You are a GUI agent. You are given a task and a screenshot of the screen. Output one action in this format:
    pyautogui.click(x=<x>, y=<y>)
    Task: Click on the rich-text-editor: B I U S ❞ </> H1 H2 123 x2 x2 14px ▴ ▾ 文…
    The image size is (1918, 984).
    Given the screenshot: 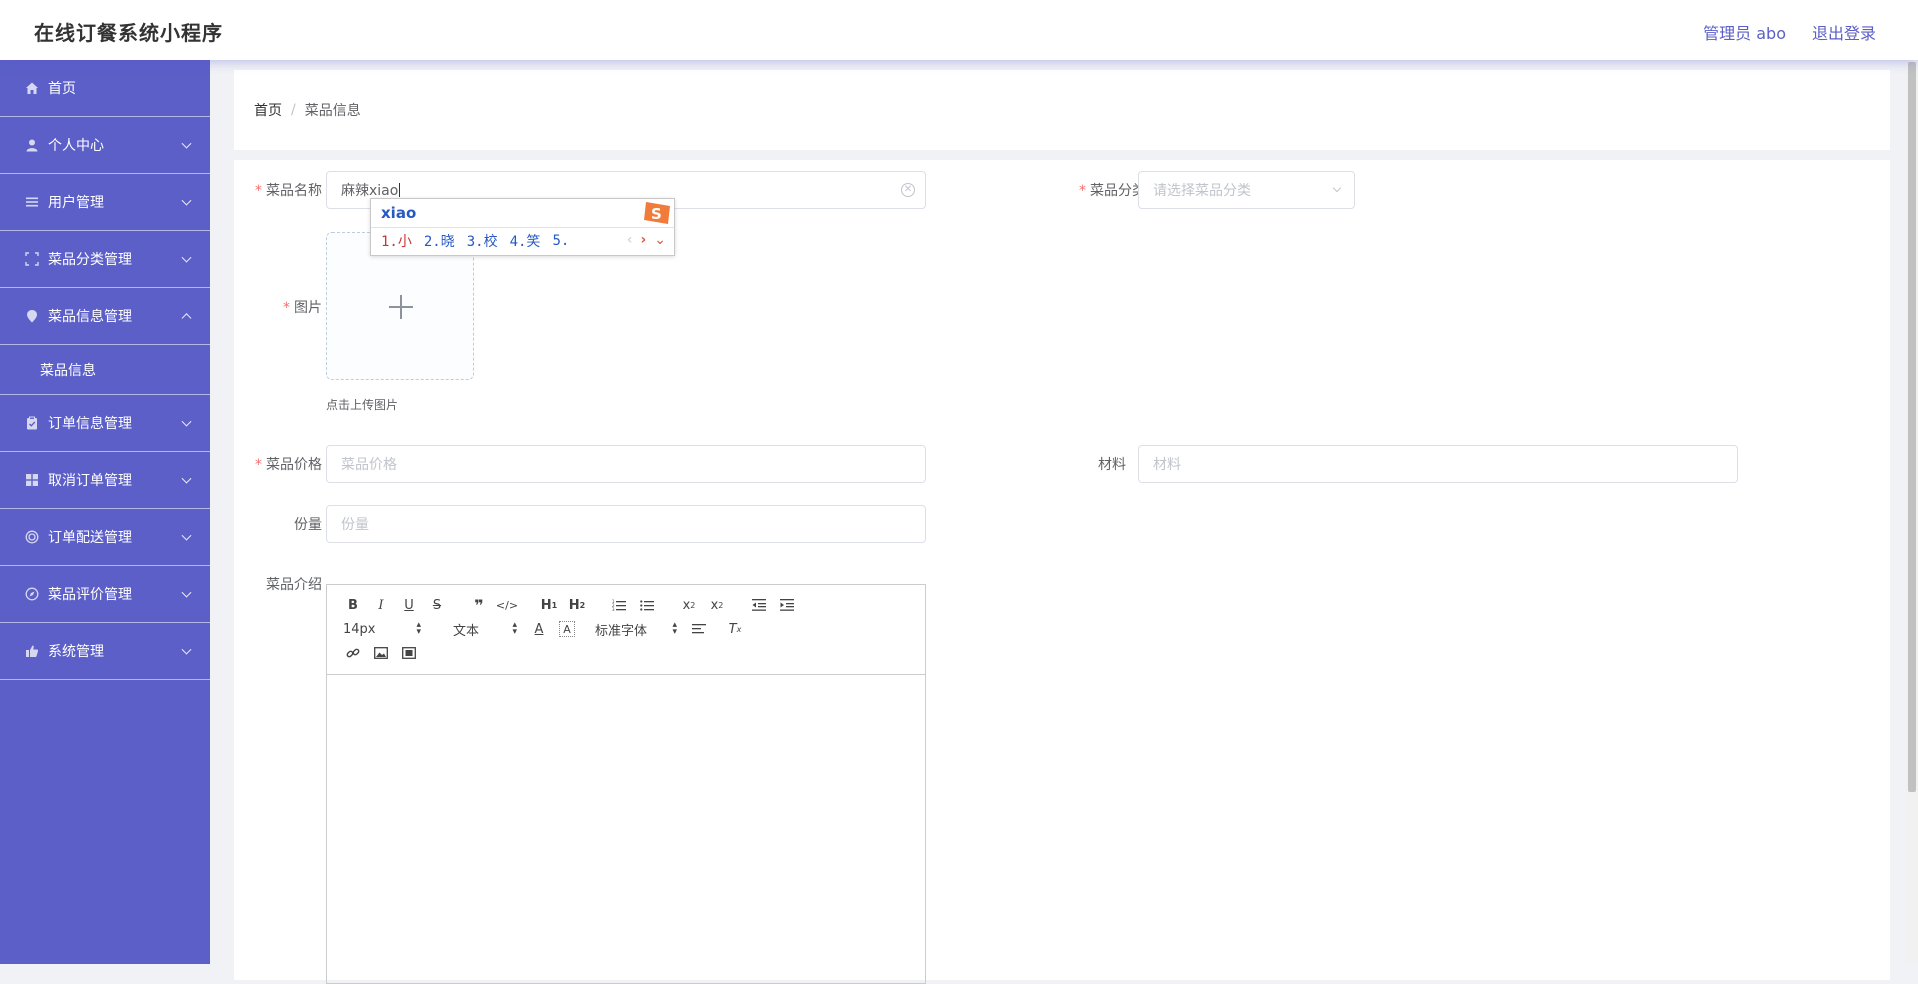 What is the action you would take?
    pyautogui.click(x=626, y=784)
    